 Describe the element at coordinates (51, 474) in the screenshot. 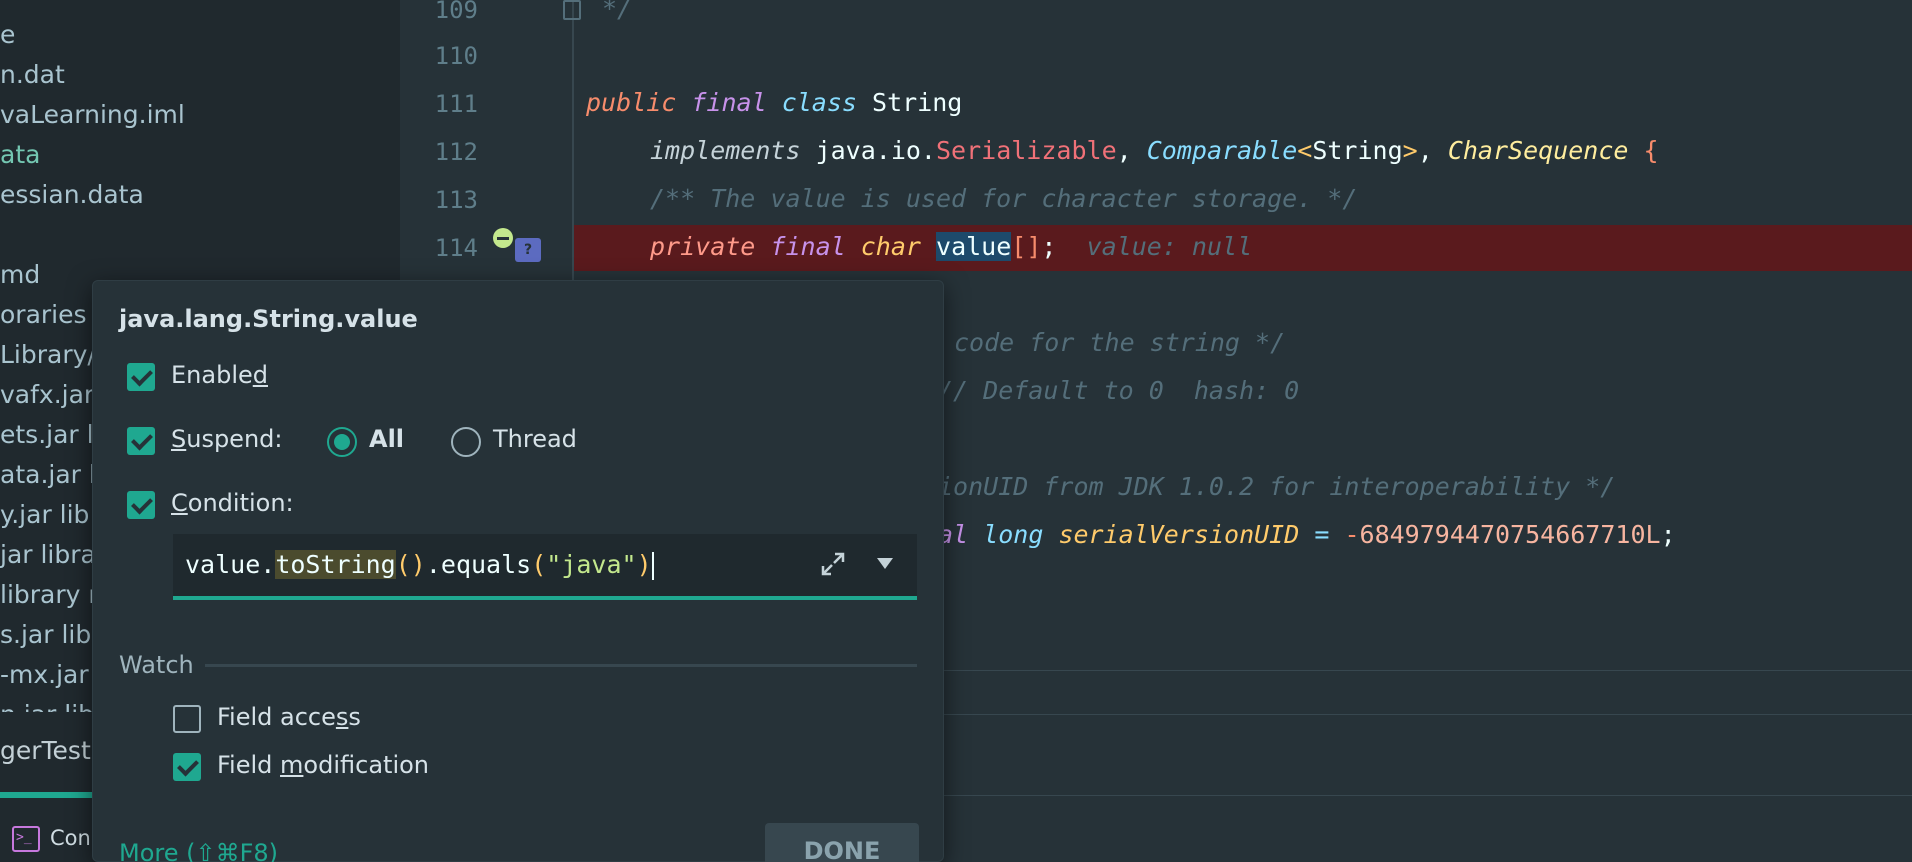

I see `tree-item: ata.jar li` at that location.